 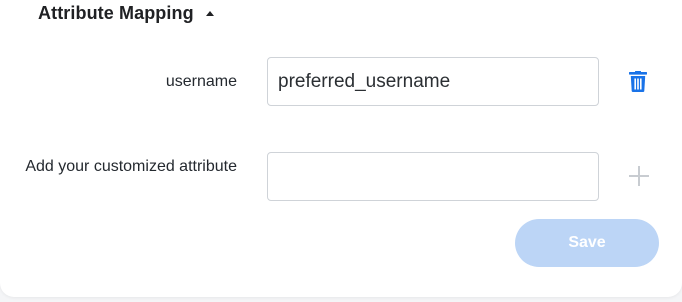 What do you see at coordinates (209, 13) in the screenshot?
I see `caret-up-icon` at bounding box center [209, 13].